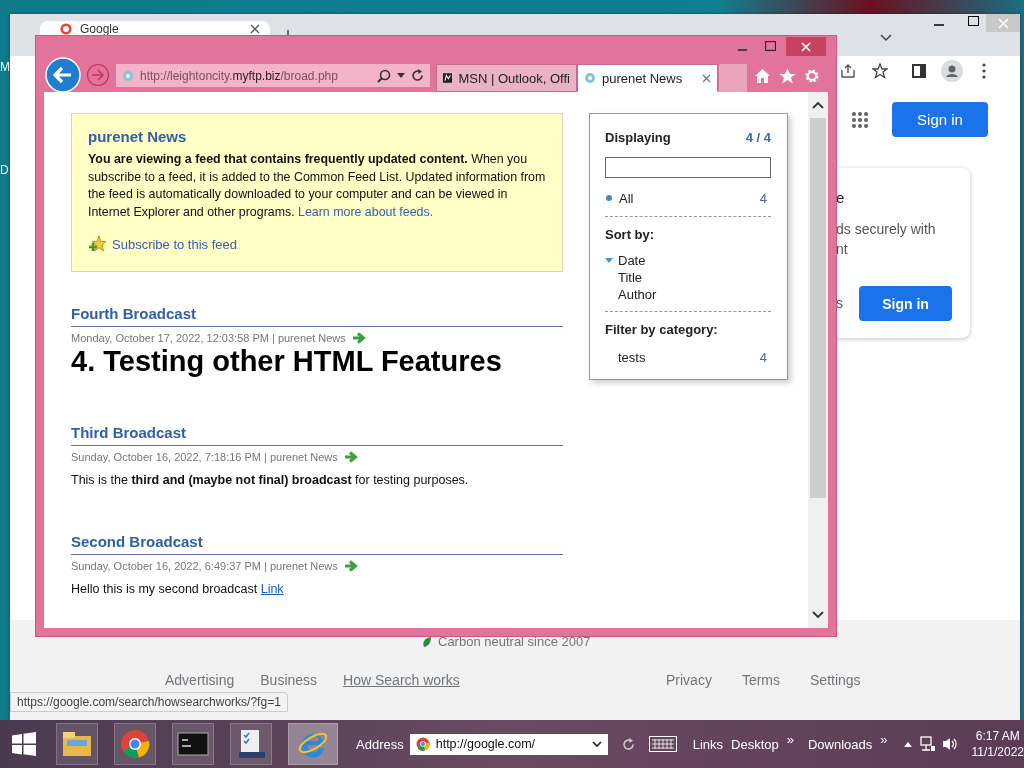 The width and height of the screenshot is (1024, 768). Describe the element at coordinates (204, 566) in the screenshot. I see `entry-meta: Sunday, October 16, 2022, 6:49:37 PM | purenet News` at that location.